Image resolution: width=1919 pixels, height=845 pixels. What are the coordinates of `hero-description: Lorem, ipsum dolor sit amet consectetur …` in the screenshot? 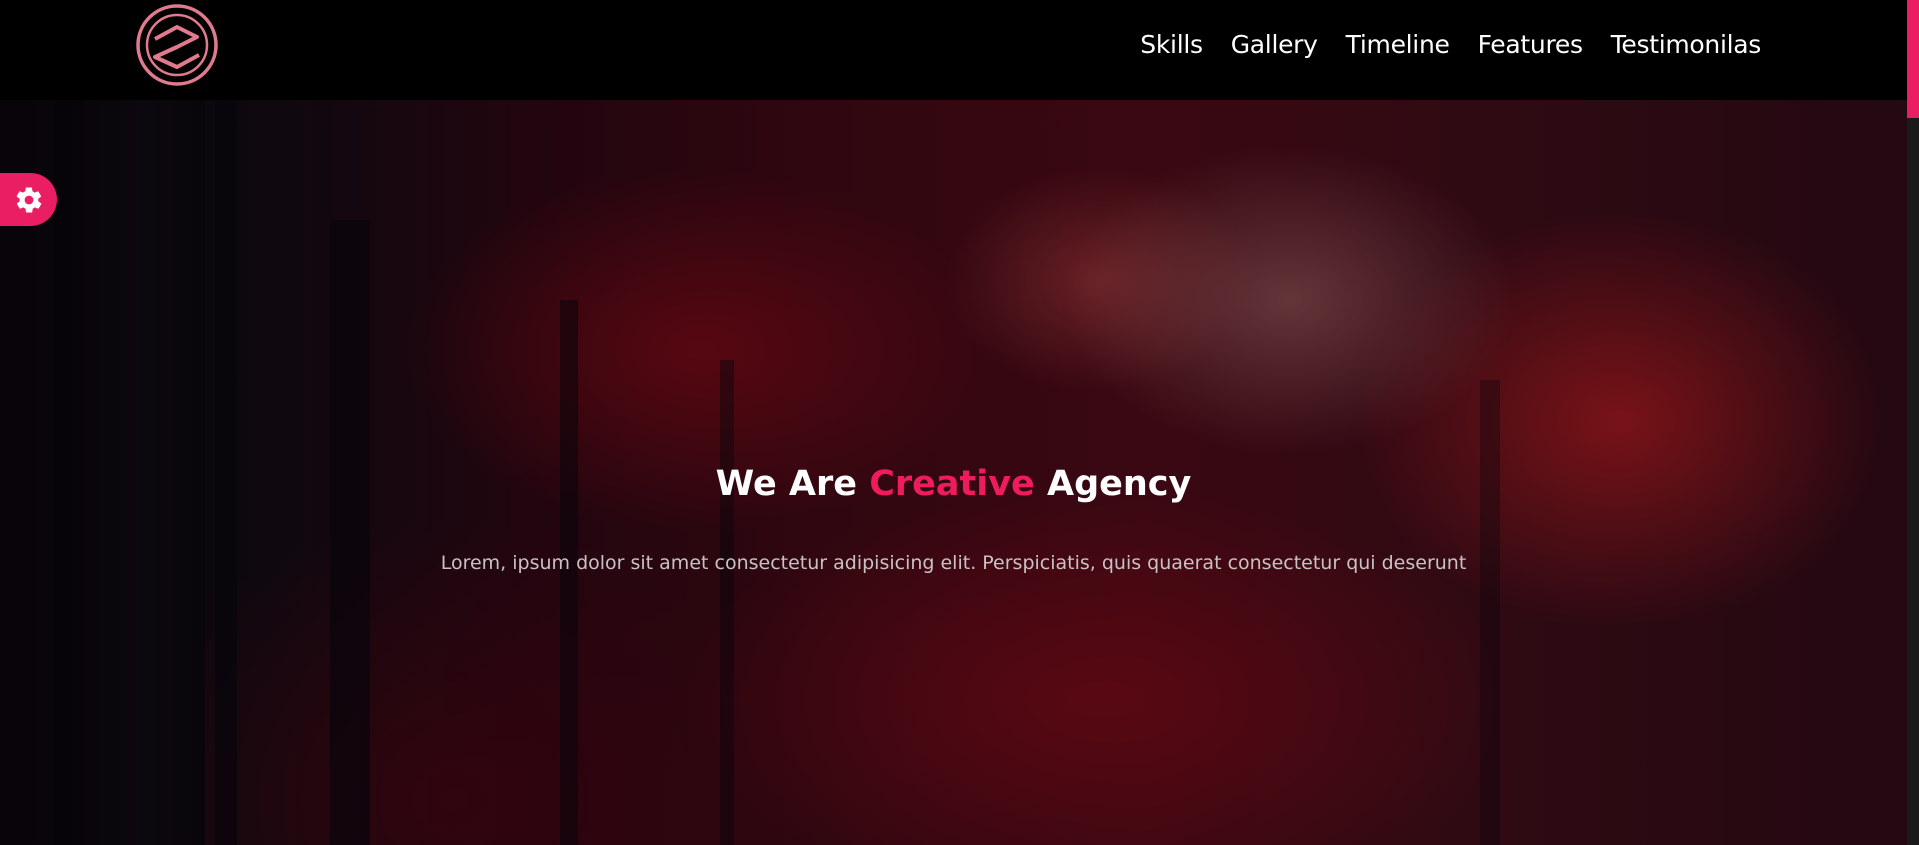 It's located at (953, 563).